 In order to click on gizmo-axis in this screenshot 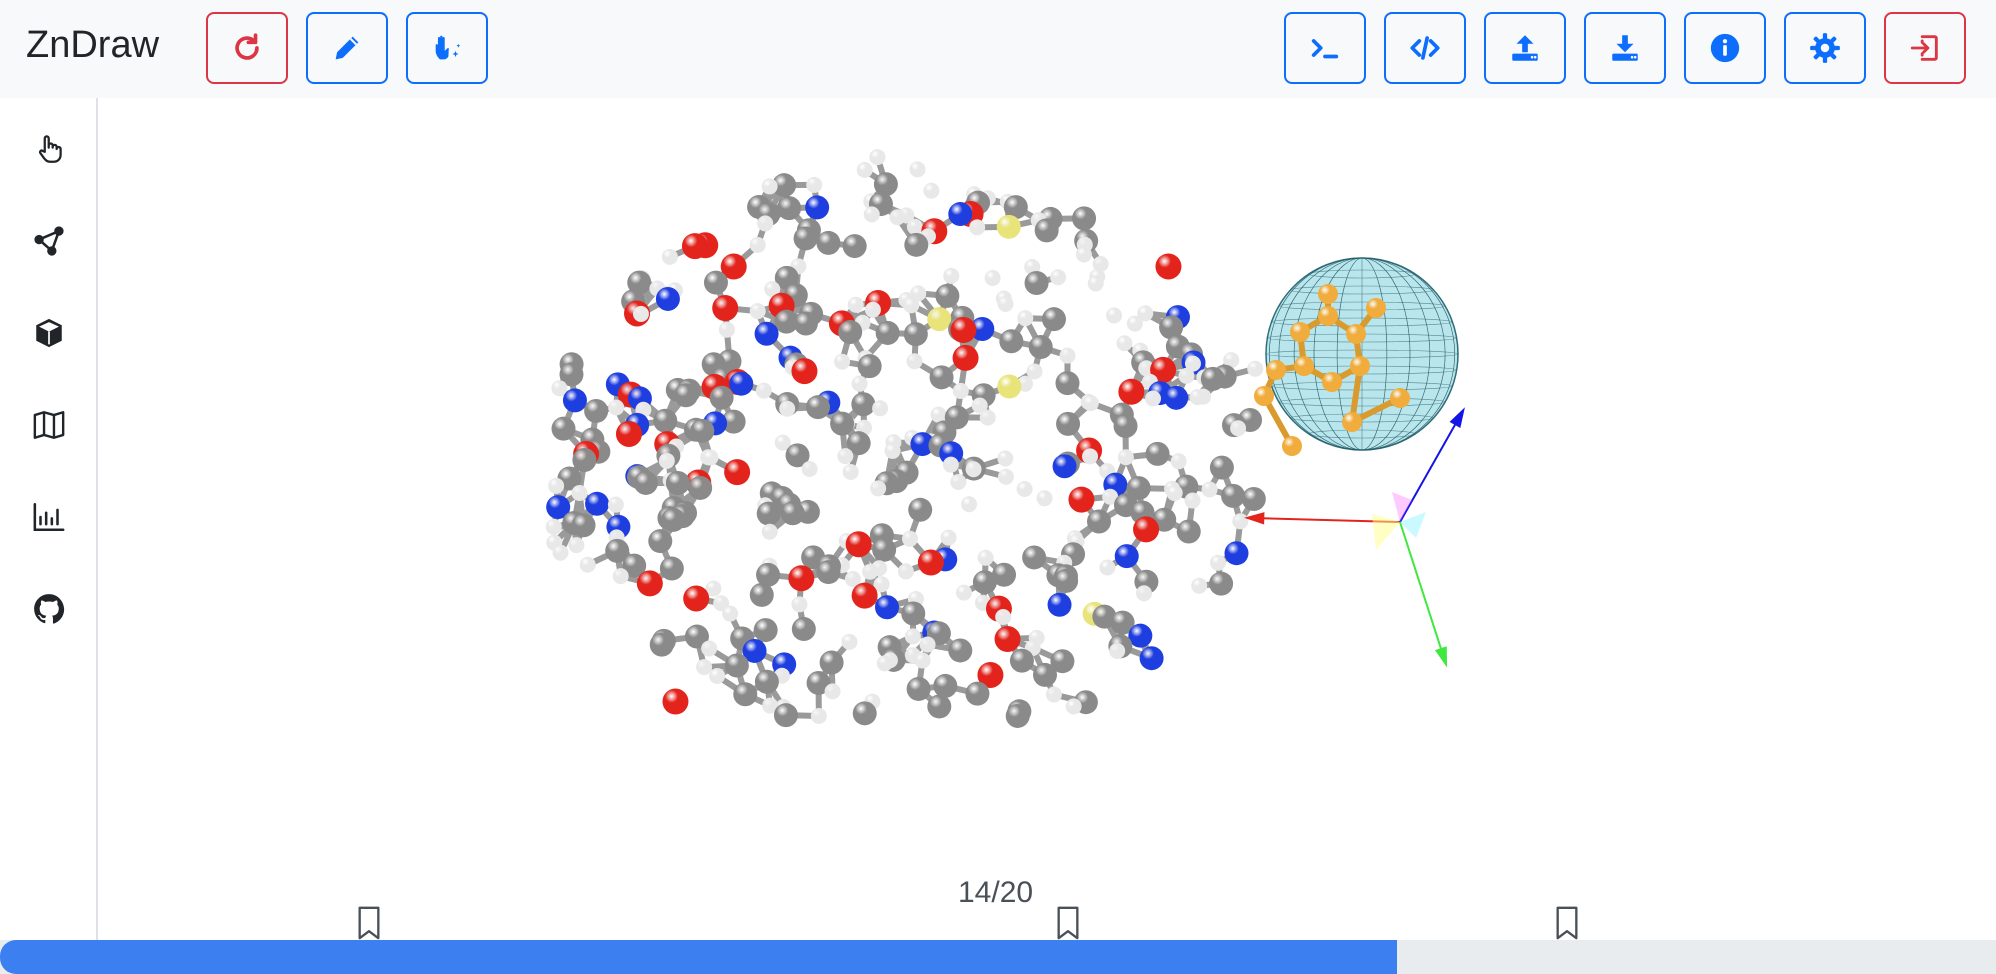, I will do `click(1422, 590)`.